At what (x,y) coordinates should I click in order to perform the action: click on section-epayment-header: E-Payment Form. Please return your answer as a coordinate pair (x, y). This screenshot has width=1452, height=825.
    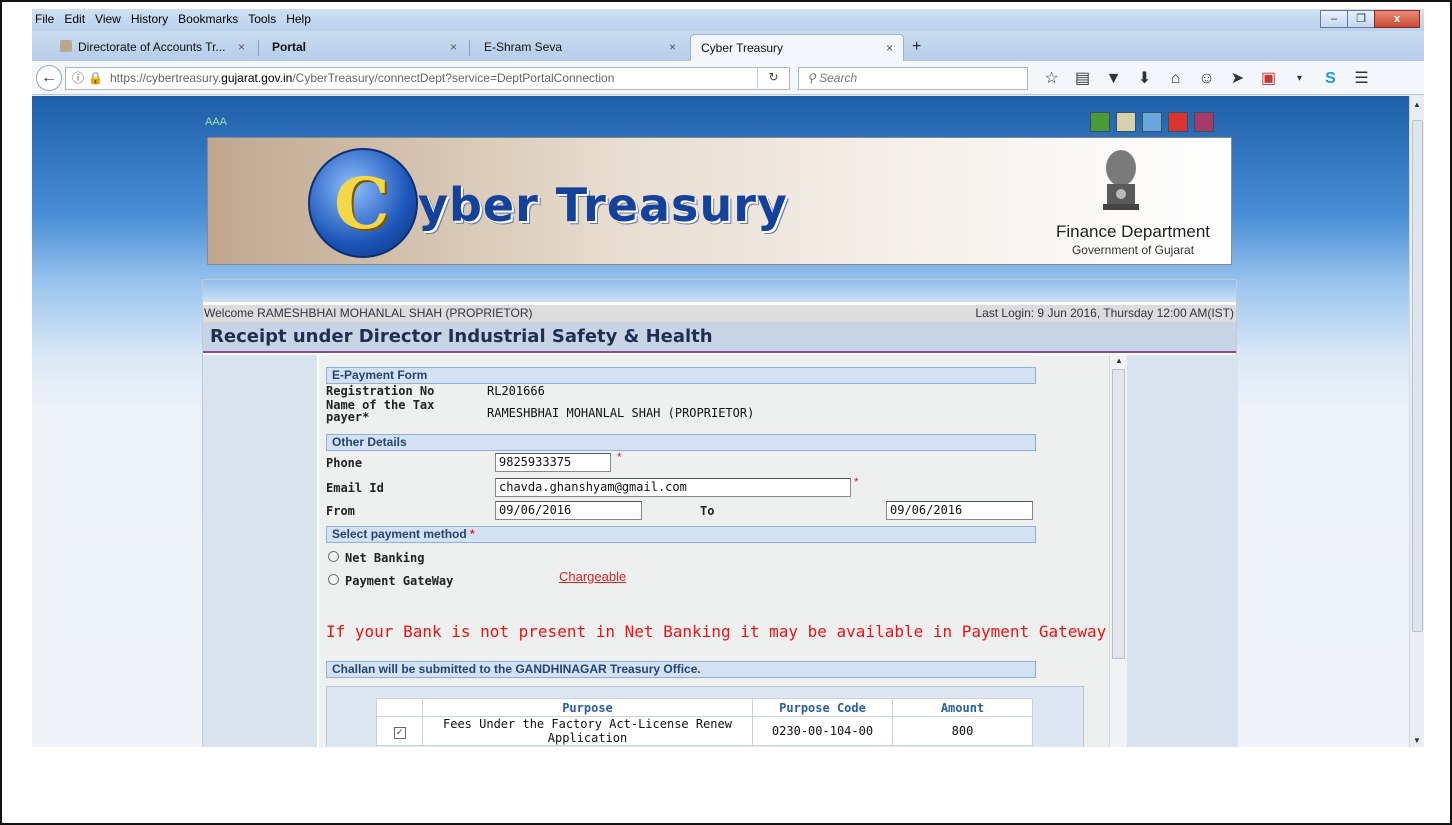
    Looking at the image, I should click on (681, 375).